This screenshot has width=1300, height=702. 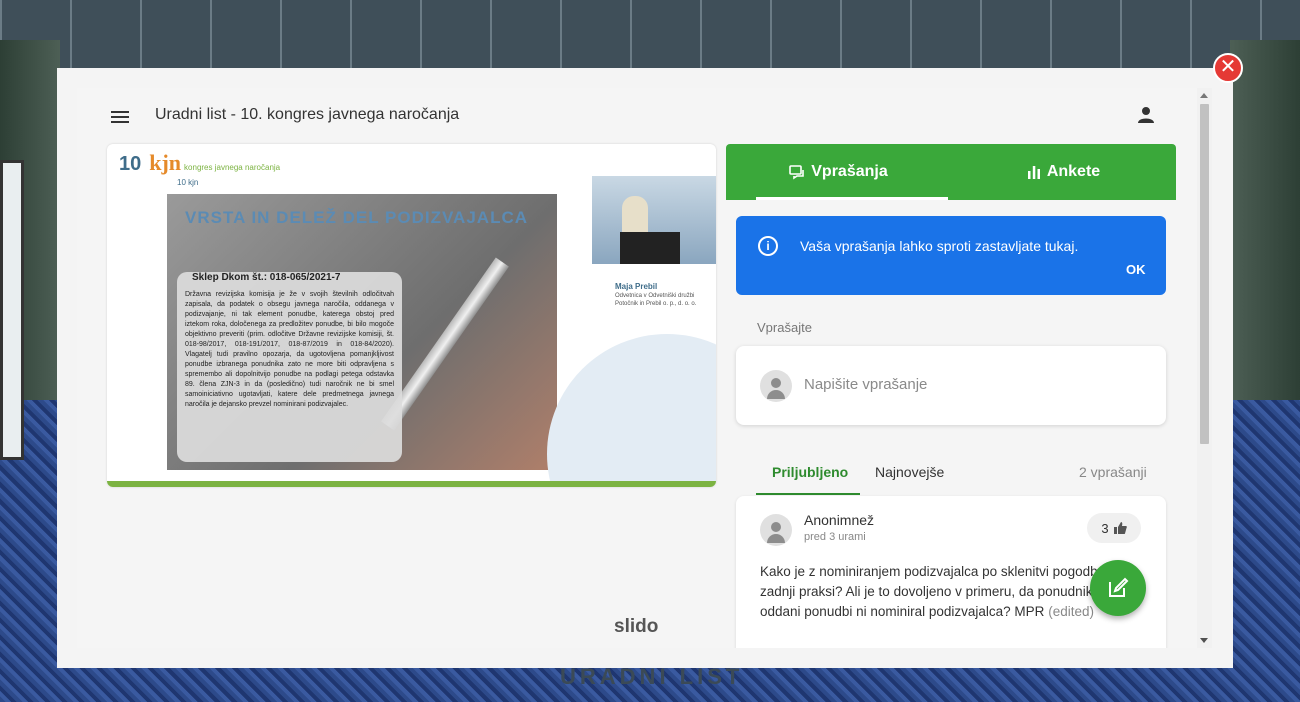 I want to click on sort-popular-tab: Priljubljeno, so click(x=810, y=472).